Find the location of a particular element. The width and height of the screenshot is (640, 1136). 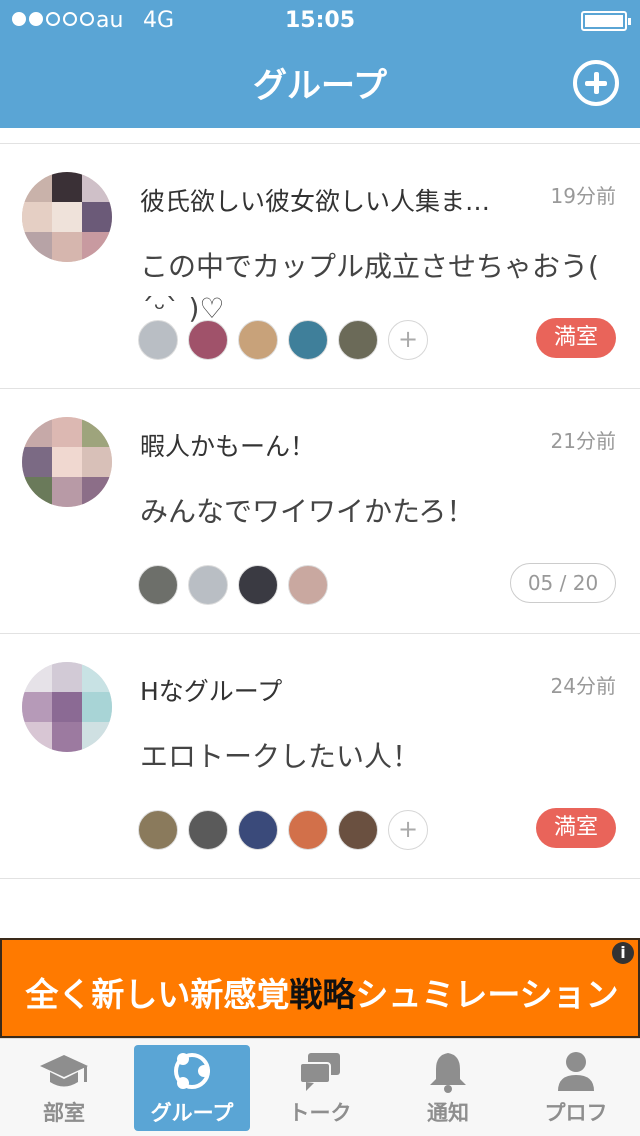

tab-talk: トーク is located at coordinates (320, 1088).